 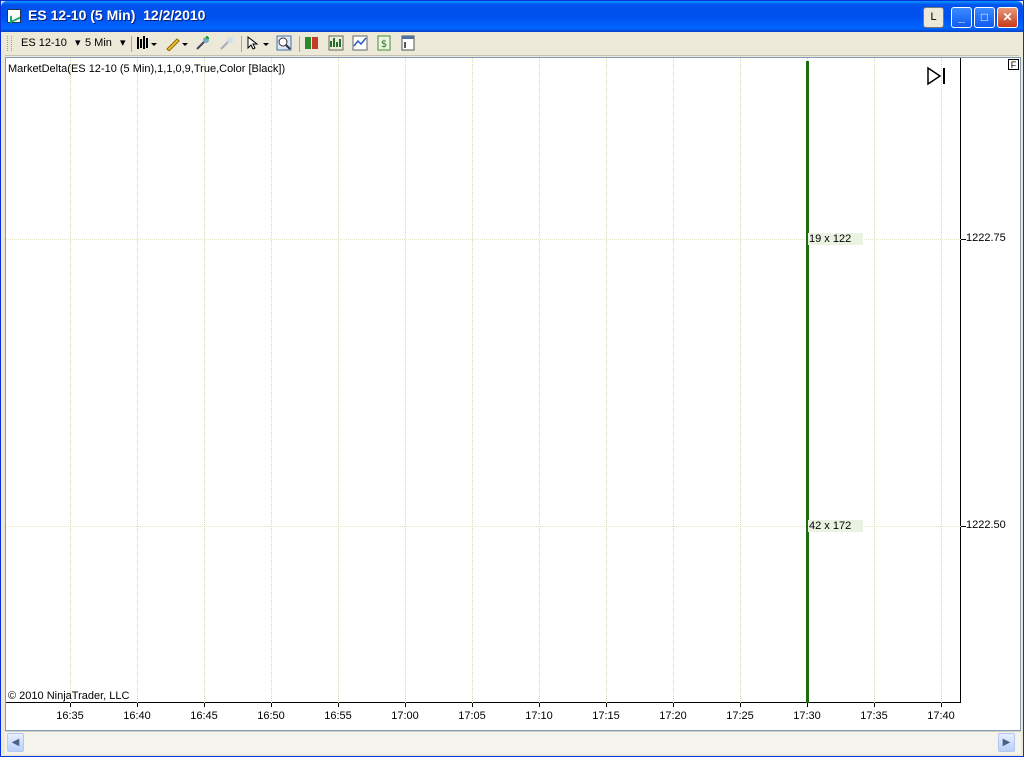 What do you see at coordinates (807, 716) in the screenshot?
I see `x-axis-label: 17:30` at bounding box center [807, 716].